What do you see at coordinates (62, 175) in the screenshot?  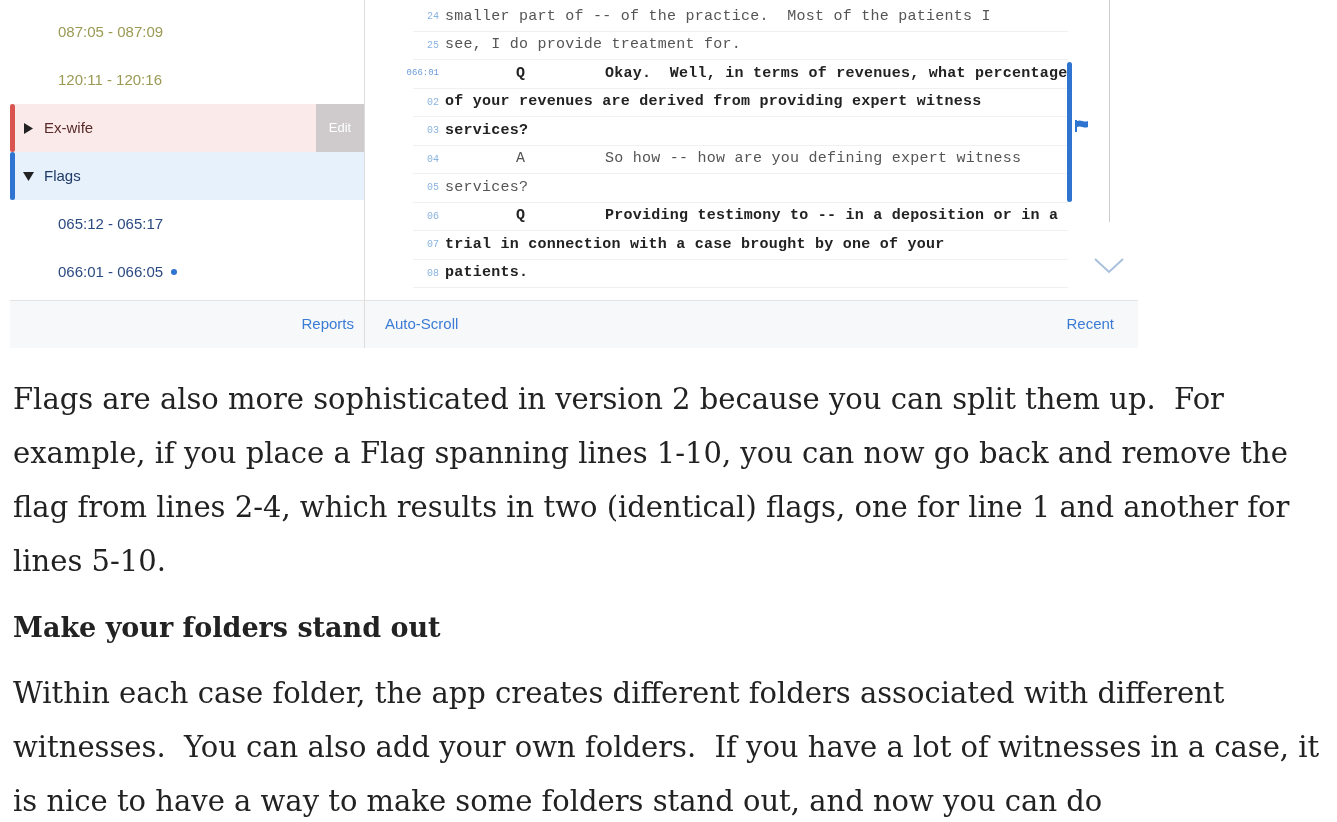 I see `folder-name: Flags` at bounding box center [62, 175].